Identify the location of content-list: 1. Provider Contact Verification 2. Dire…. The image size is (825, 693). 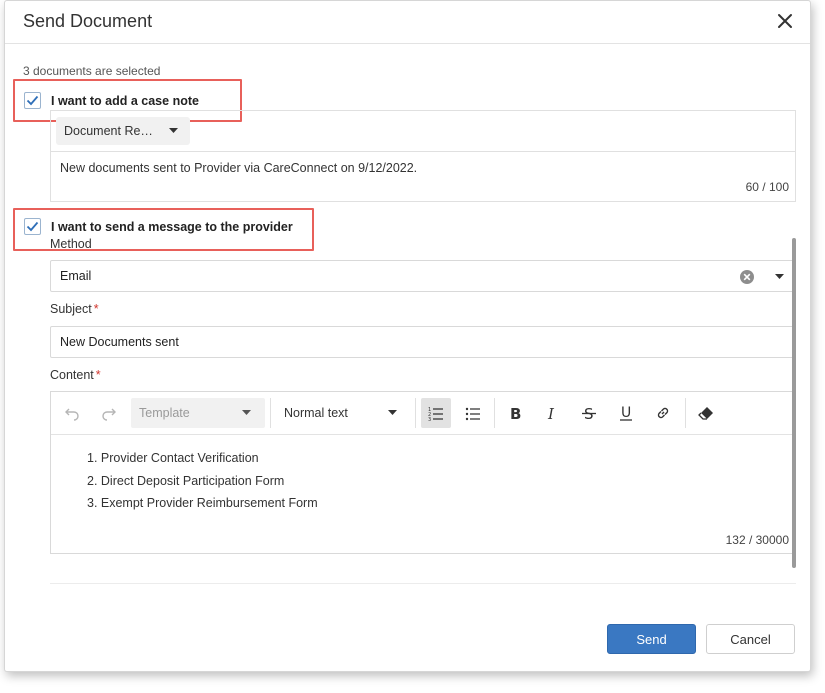
(202, 485).